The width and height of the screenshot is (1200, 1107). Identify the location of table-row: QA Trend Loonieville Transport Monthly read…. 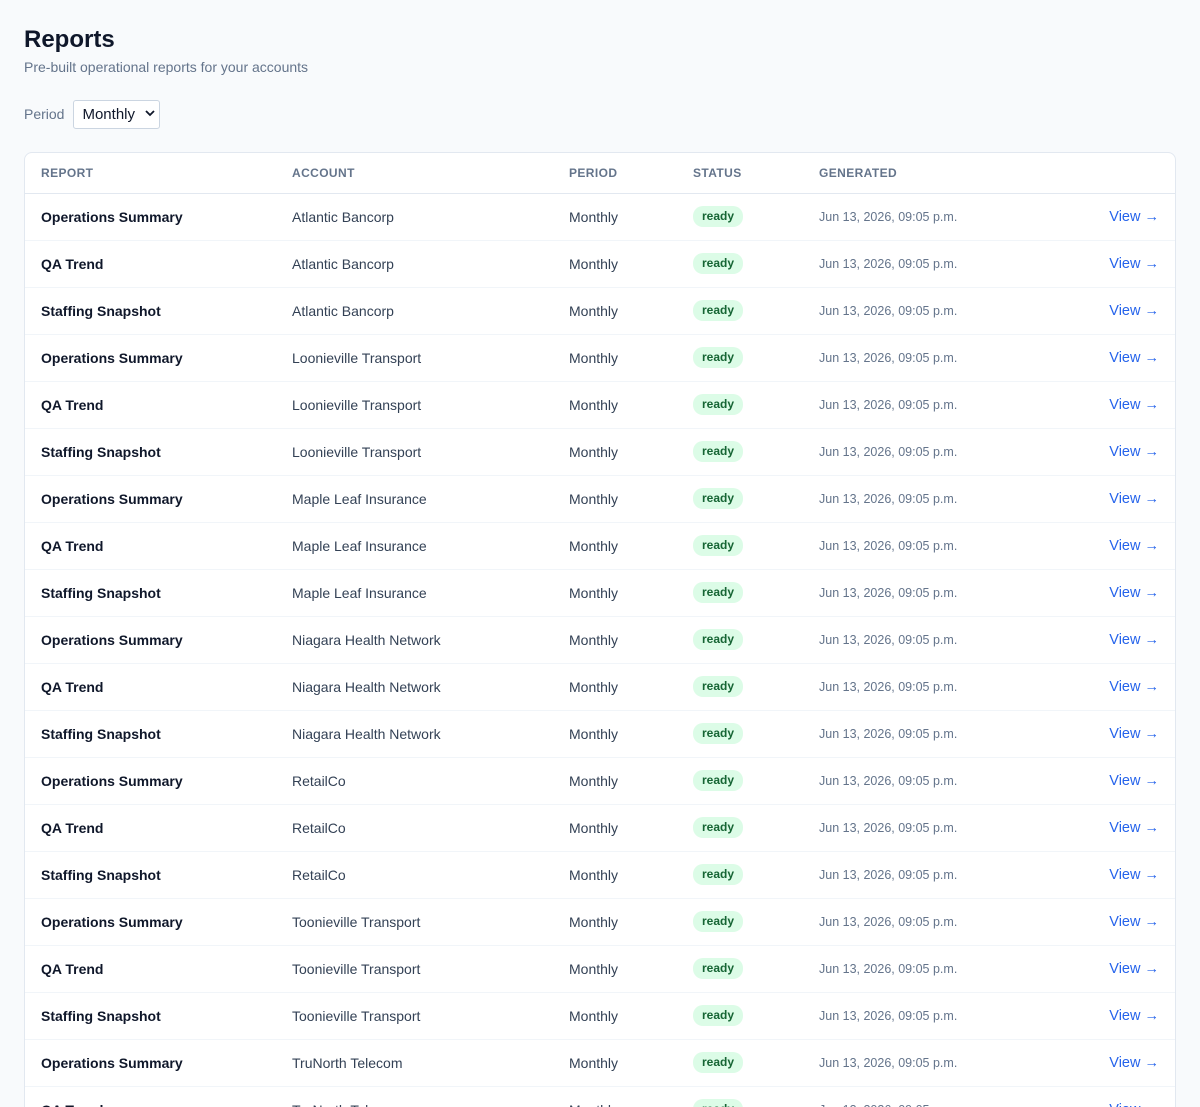
(600, 405).